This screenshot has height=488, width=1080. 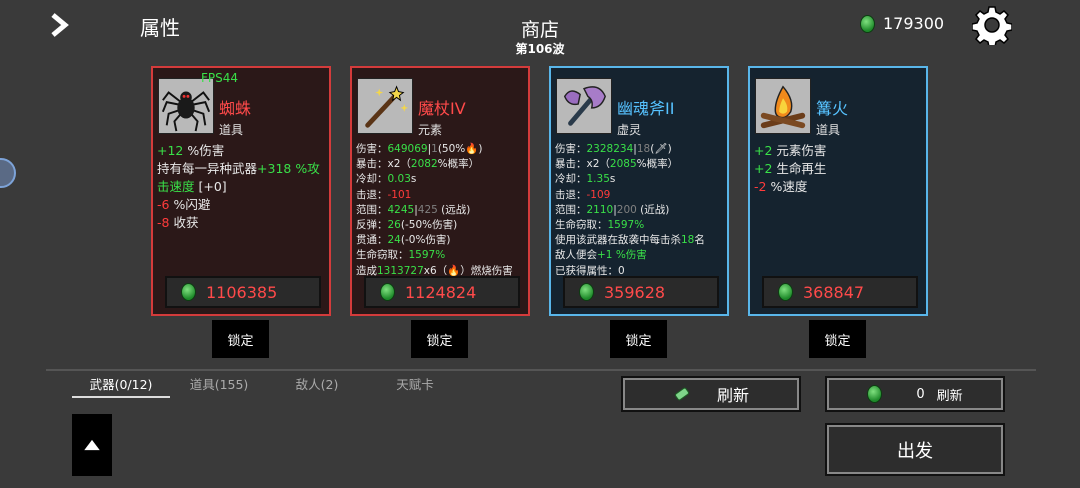 What do you see at coordinates (60, 25) in the screenshot?
I see `chevron-right-icon` at bounding box center [60, 25].